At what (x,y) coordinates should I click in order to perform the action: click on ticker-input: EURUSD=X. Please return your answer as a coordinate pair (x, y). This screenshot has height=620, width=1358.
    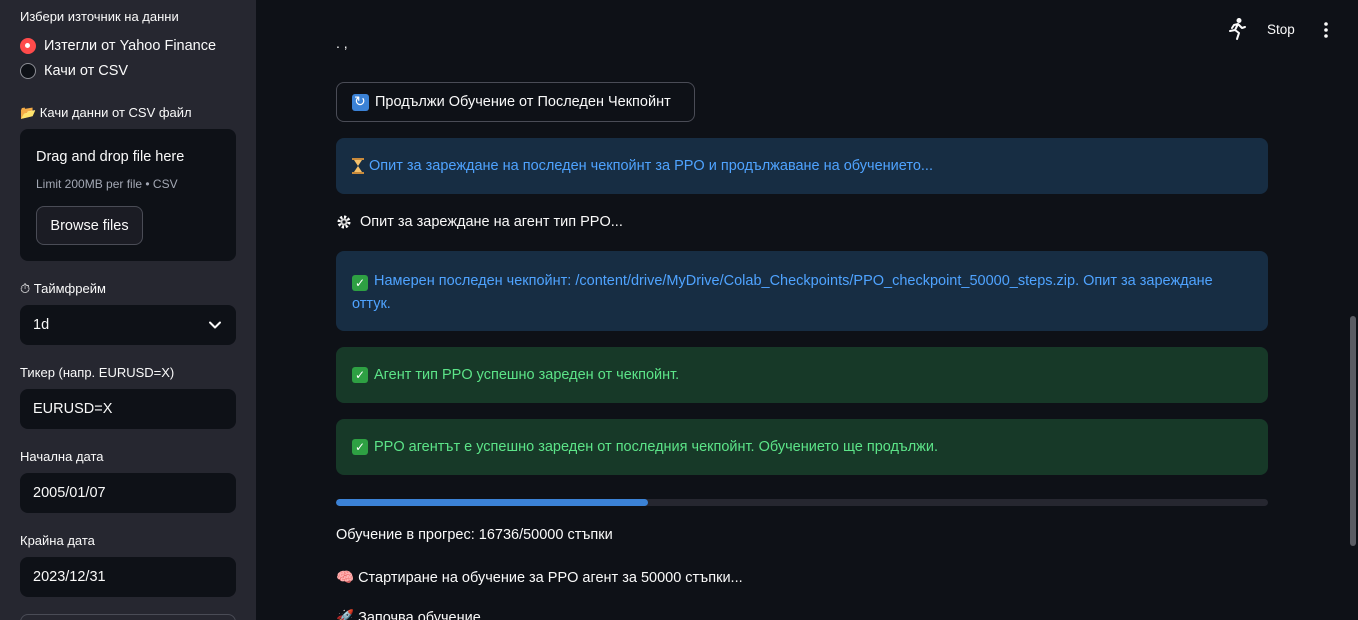
    Looking at the image, I should click on (128, 409).